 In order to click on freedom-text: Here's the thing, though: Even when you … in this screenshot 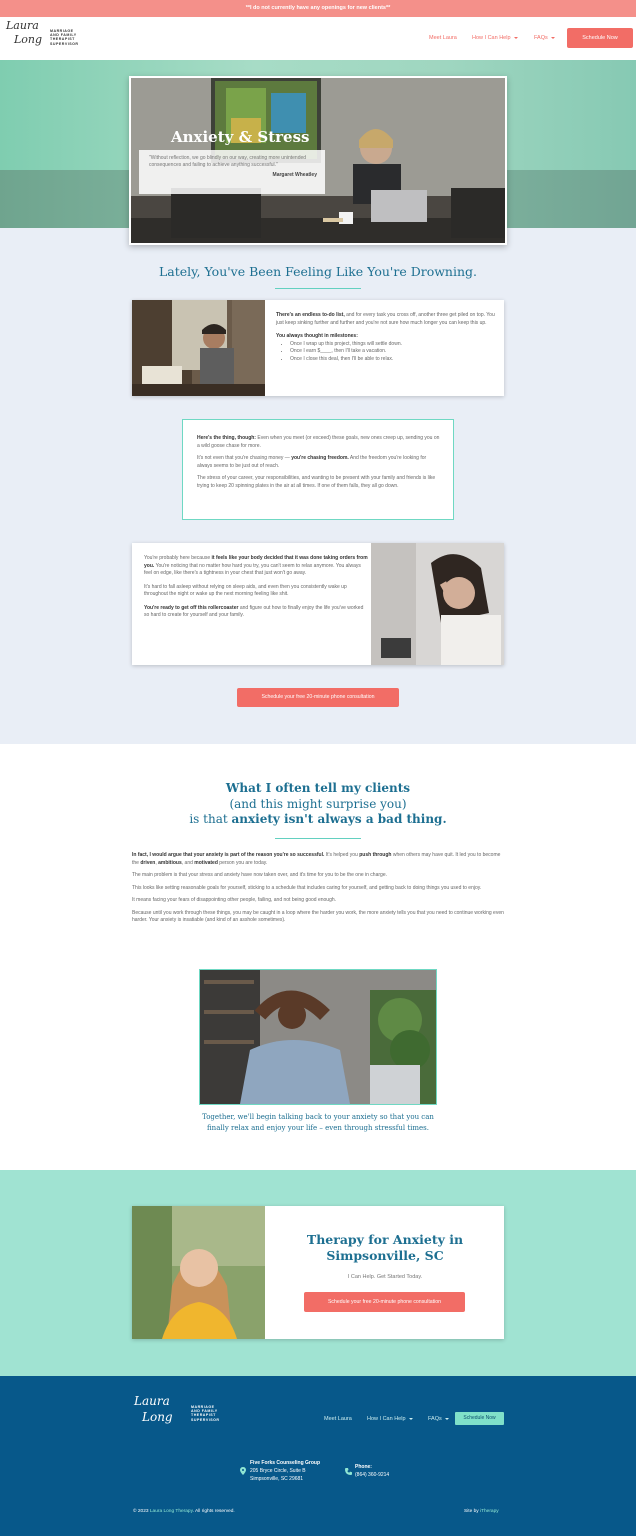, I will do `click(319, 462)`.